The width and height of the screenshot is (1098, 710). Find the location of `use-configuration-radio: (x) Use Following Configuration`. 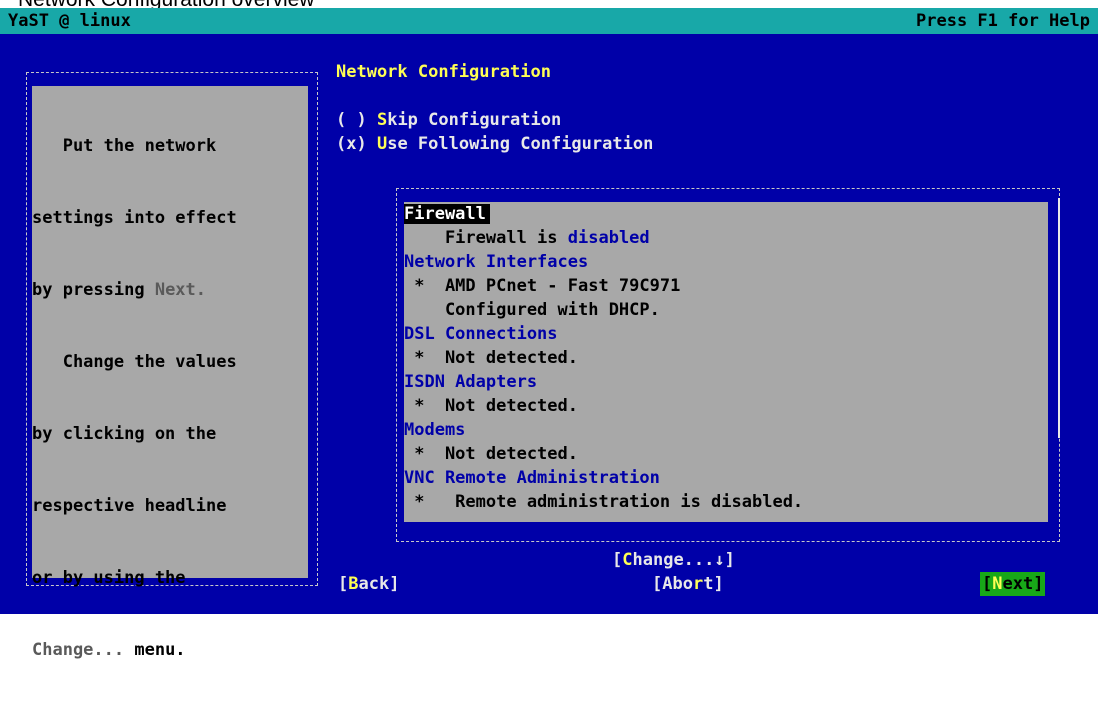

use-configuration-radio: (x) Use Following Configuration is located at coordinates (494, 144).